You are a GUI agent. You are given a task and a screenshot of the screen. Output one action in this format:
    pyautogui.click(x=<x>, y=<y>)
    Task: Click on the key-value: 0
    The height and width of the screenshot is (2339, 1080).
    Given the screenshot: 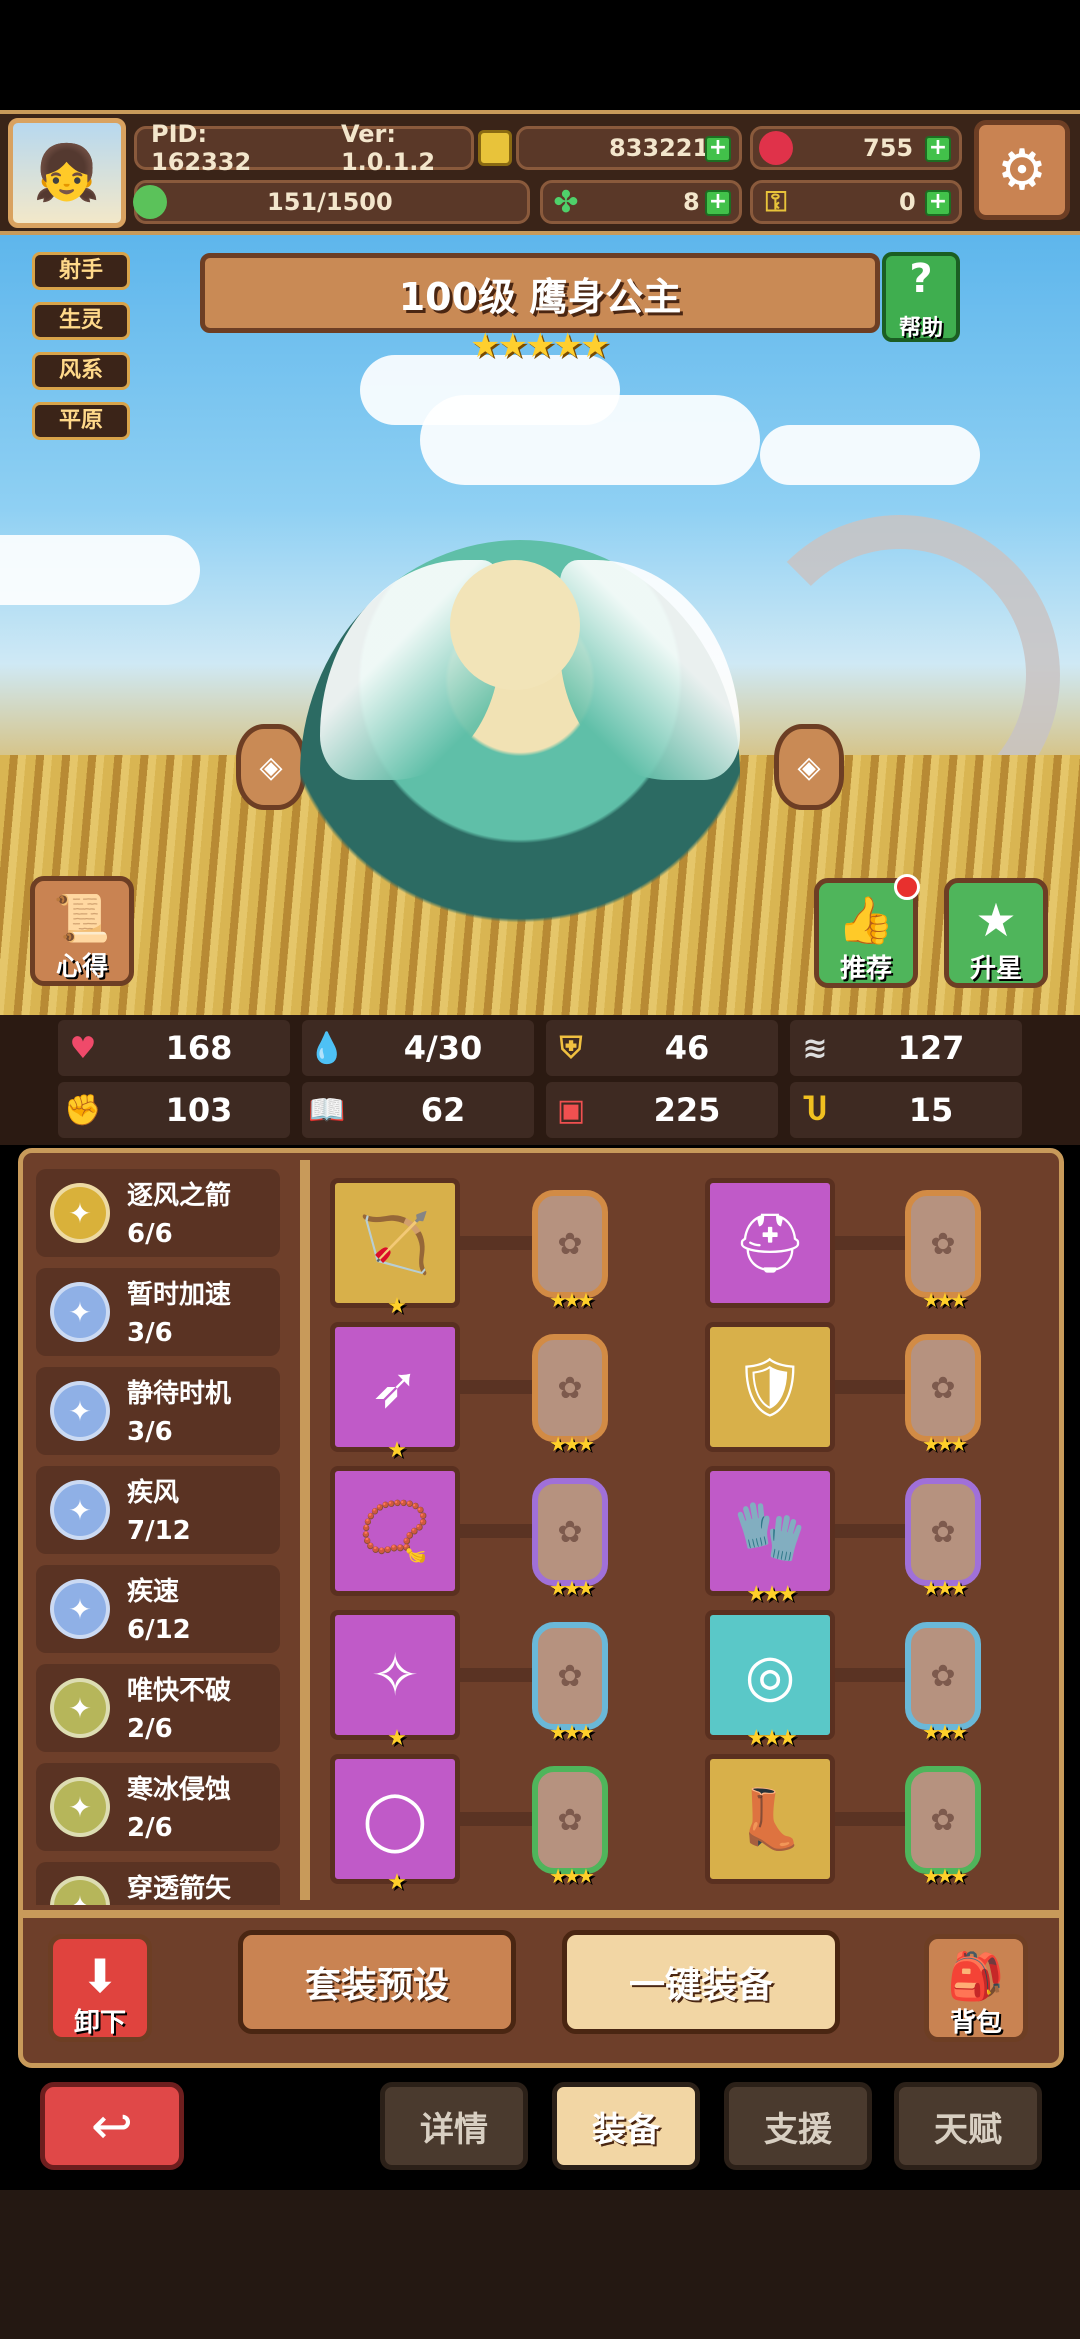 What is the action you would take?
    pyautogui.click(x=907, y=202)
    